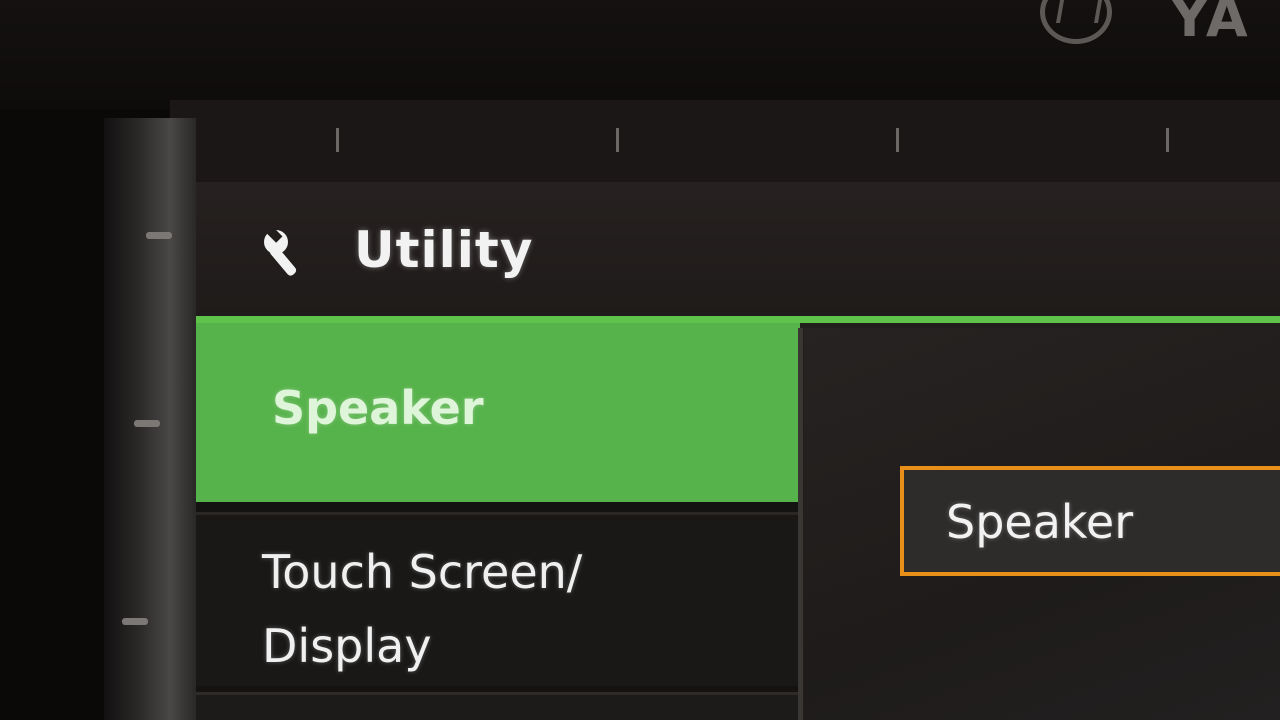  Describe the element at coordinates (150, 419) in the screenshot. I see `device-bezel-left` at that location.